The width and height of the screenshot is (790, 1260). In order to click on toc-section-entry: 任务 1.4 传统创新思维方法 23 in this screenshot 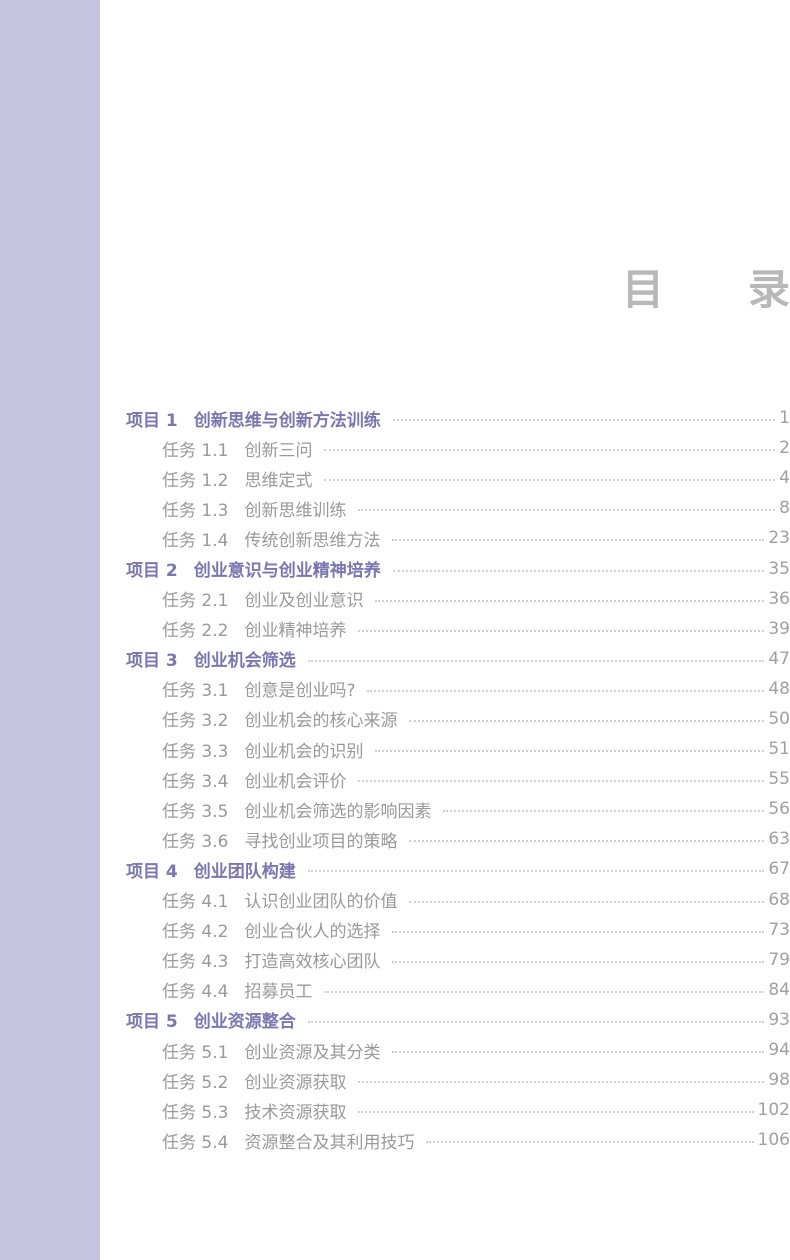, I will do `click(458, 538)`.